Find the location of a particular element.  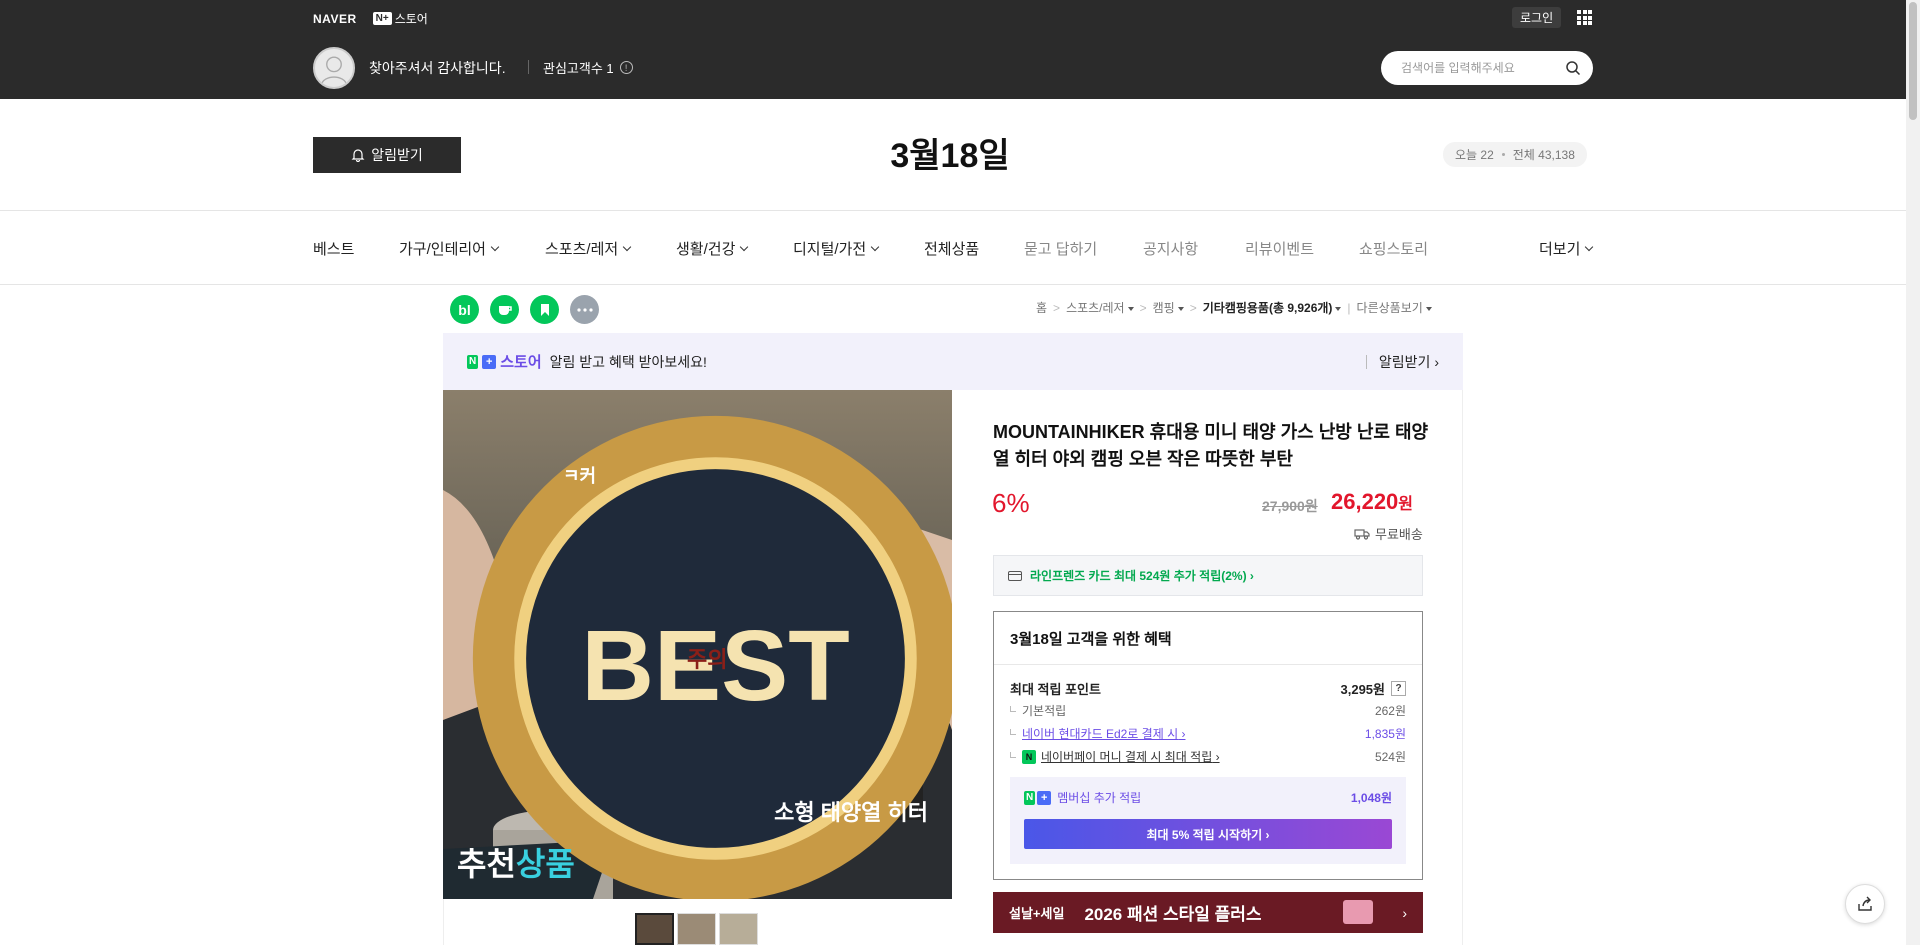

basic-point-value: 262원 is located at coordinates (1390, 711).